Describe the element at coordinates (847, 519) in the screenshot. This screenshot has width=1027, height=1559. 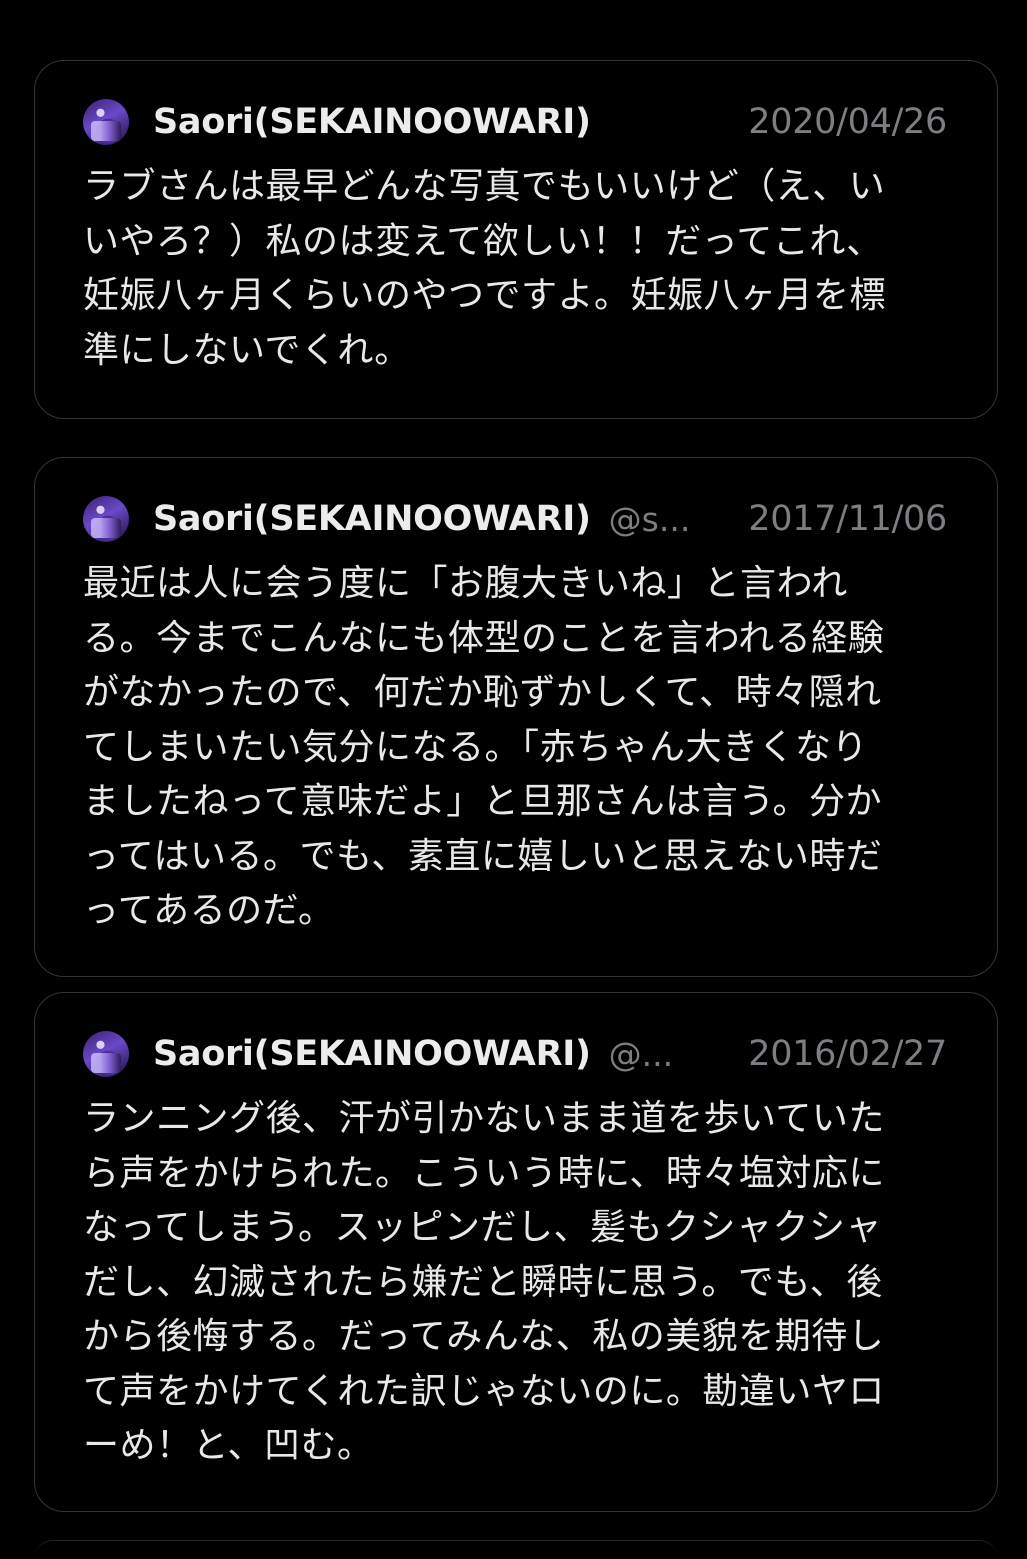
I see `post-date: 2017/11/06` at that location.